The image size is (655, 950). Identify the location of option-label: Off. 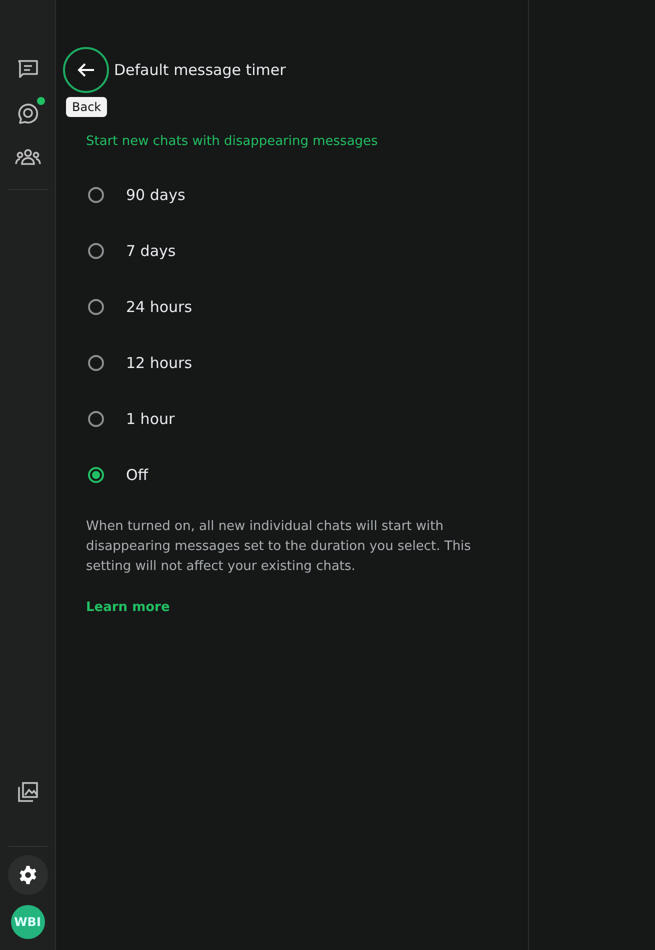
(137, 475).